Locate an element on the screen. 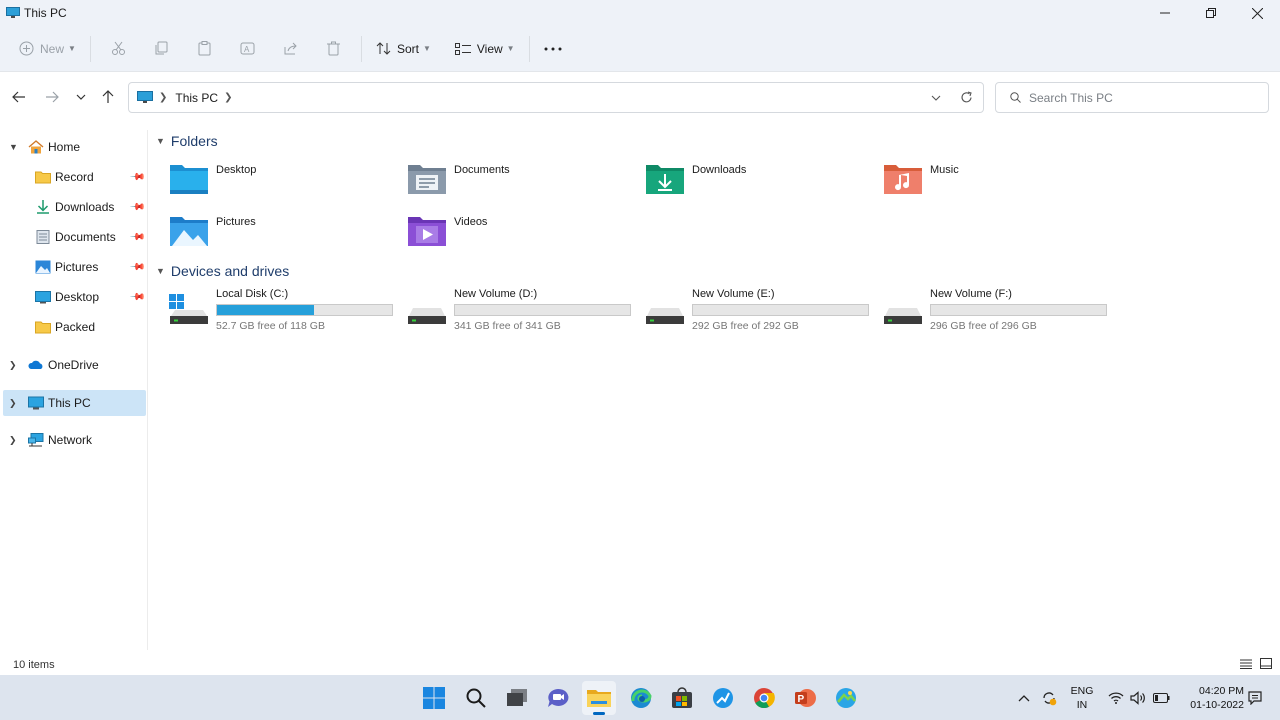 This screenshot has height=720, width=1280. address-history-button is located at coordinates (936, 97).